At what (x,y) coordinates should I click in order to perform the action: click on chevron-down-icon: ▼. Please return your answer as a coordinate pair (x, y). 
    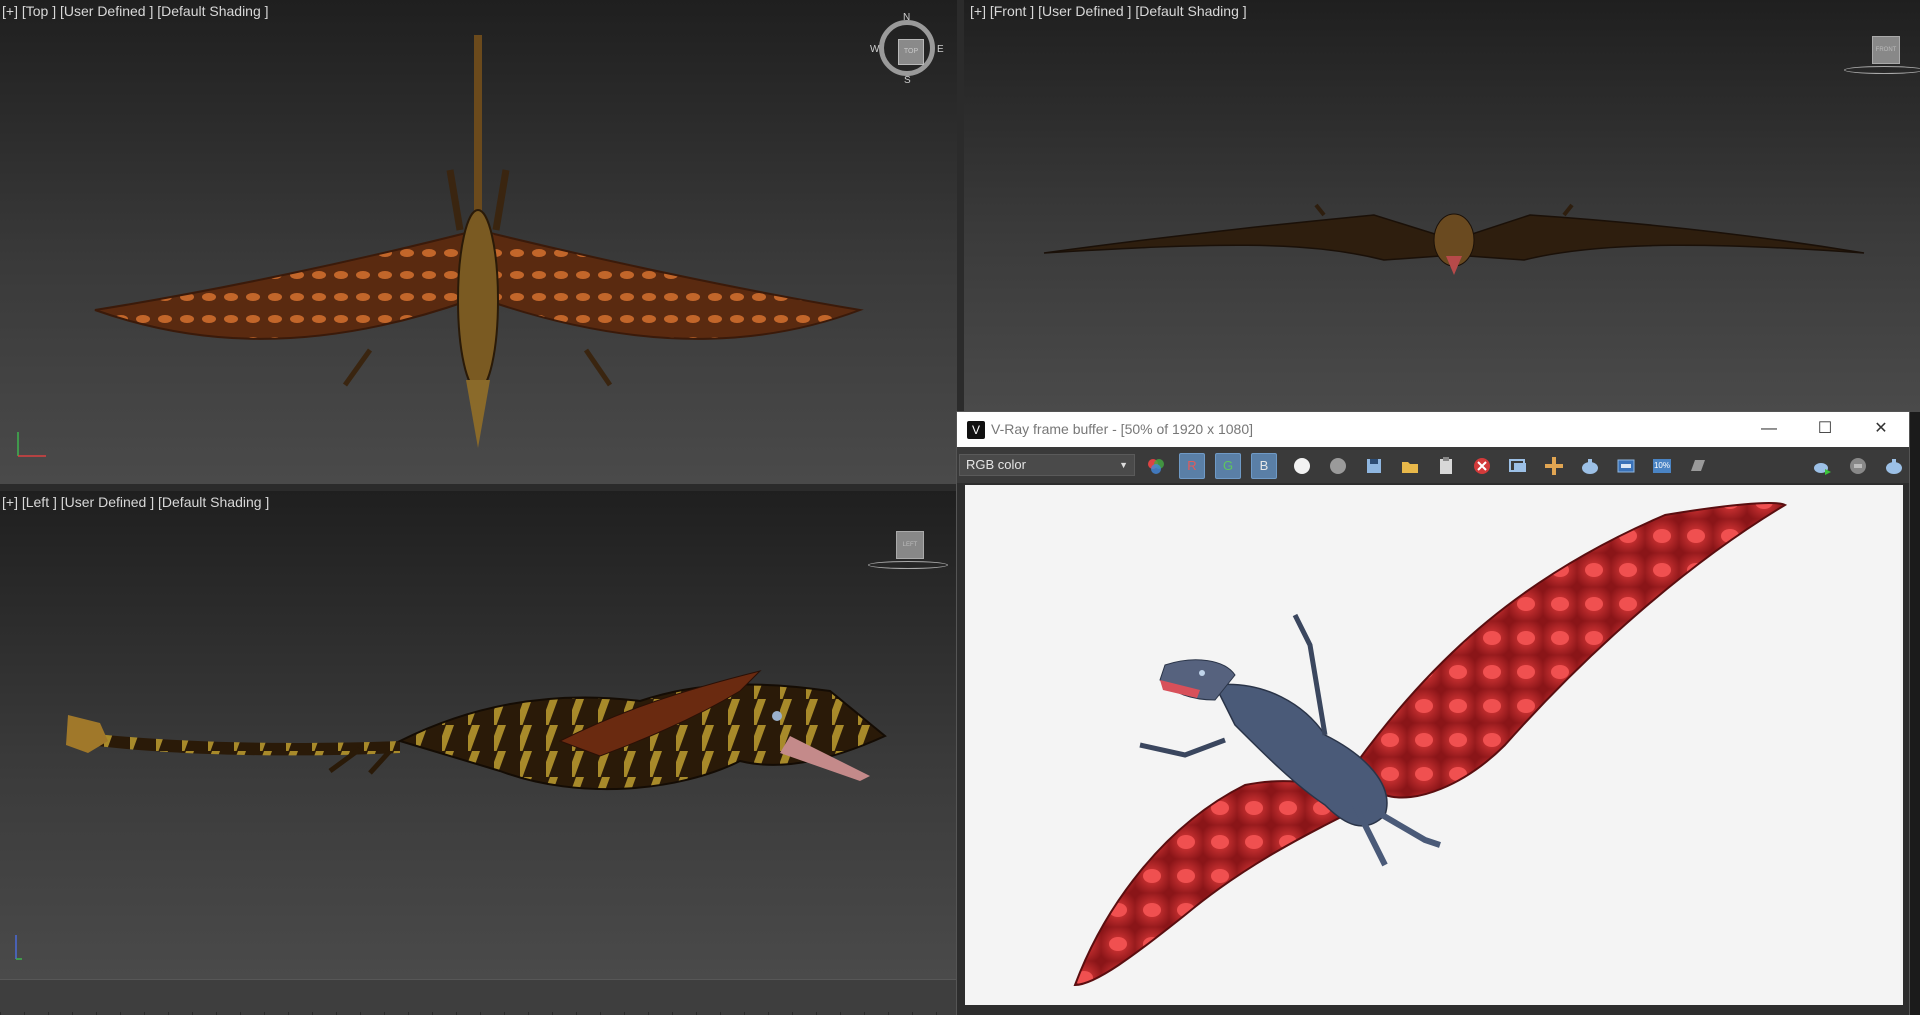
    Looking at the image, I should click on (1123, 465).